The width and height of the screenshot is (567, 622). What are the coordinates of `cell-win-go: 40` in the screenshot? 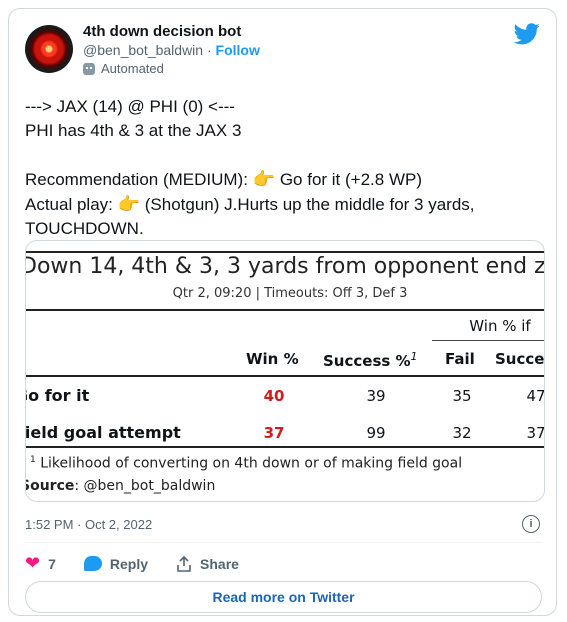 It's located at (274, 396).